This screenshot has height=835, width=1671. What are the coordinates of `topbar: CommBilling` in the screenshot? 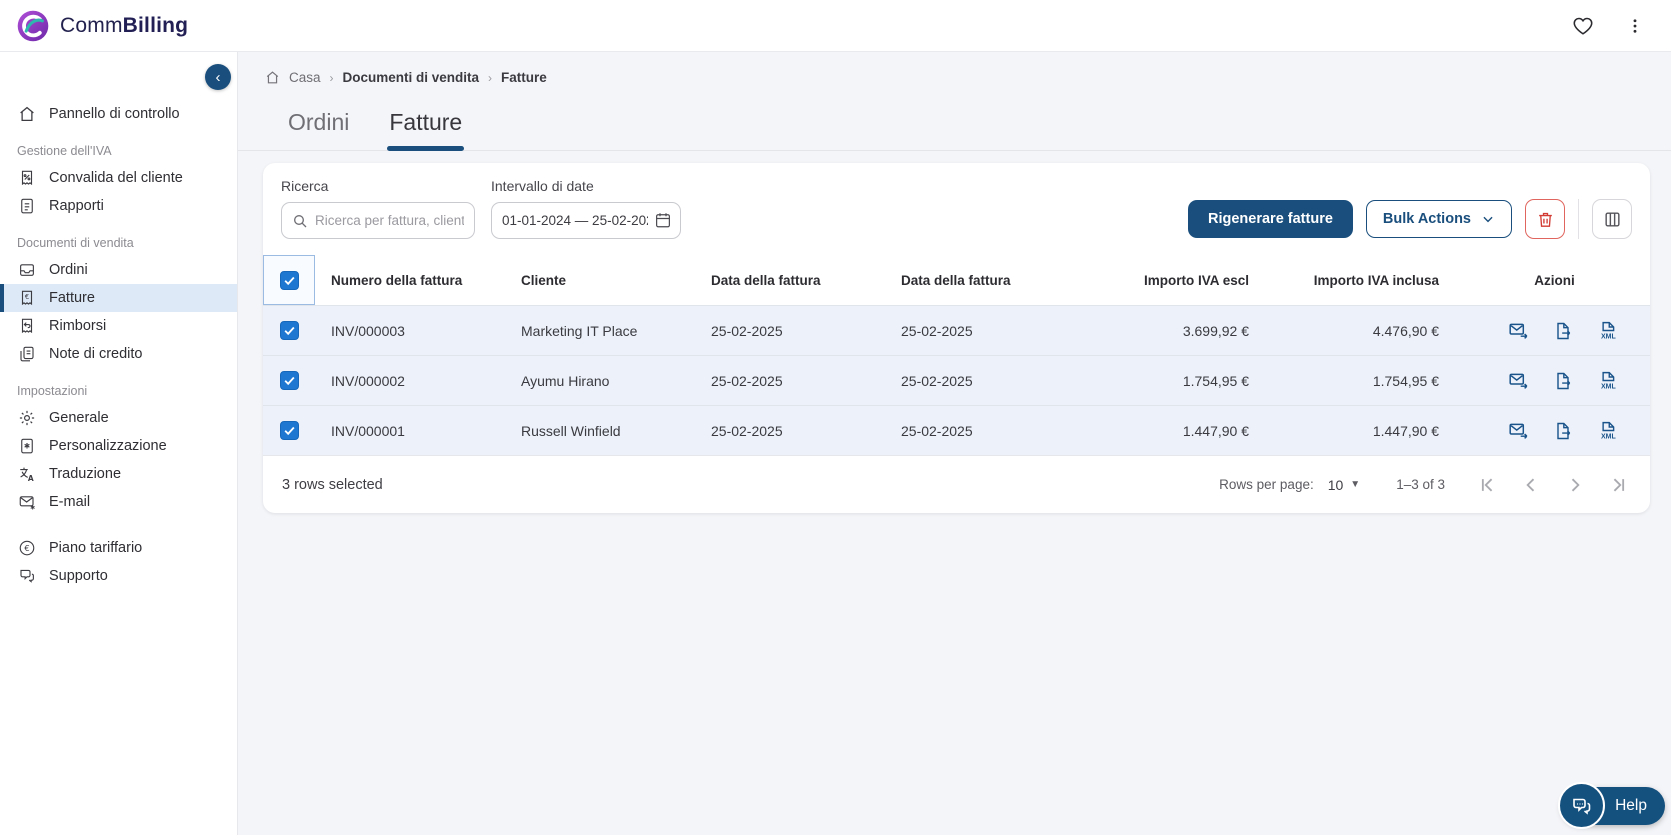 It's located at (835, 26).